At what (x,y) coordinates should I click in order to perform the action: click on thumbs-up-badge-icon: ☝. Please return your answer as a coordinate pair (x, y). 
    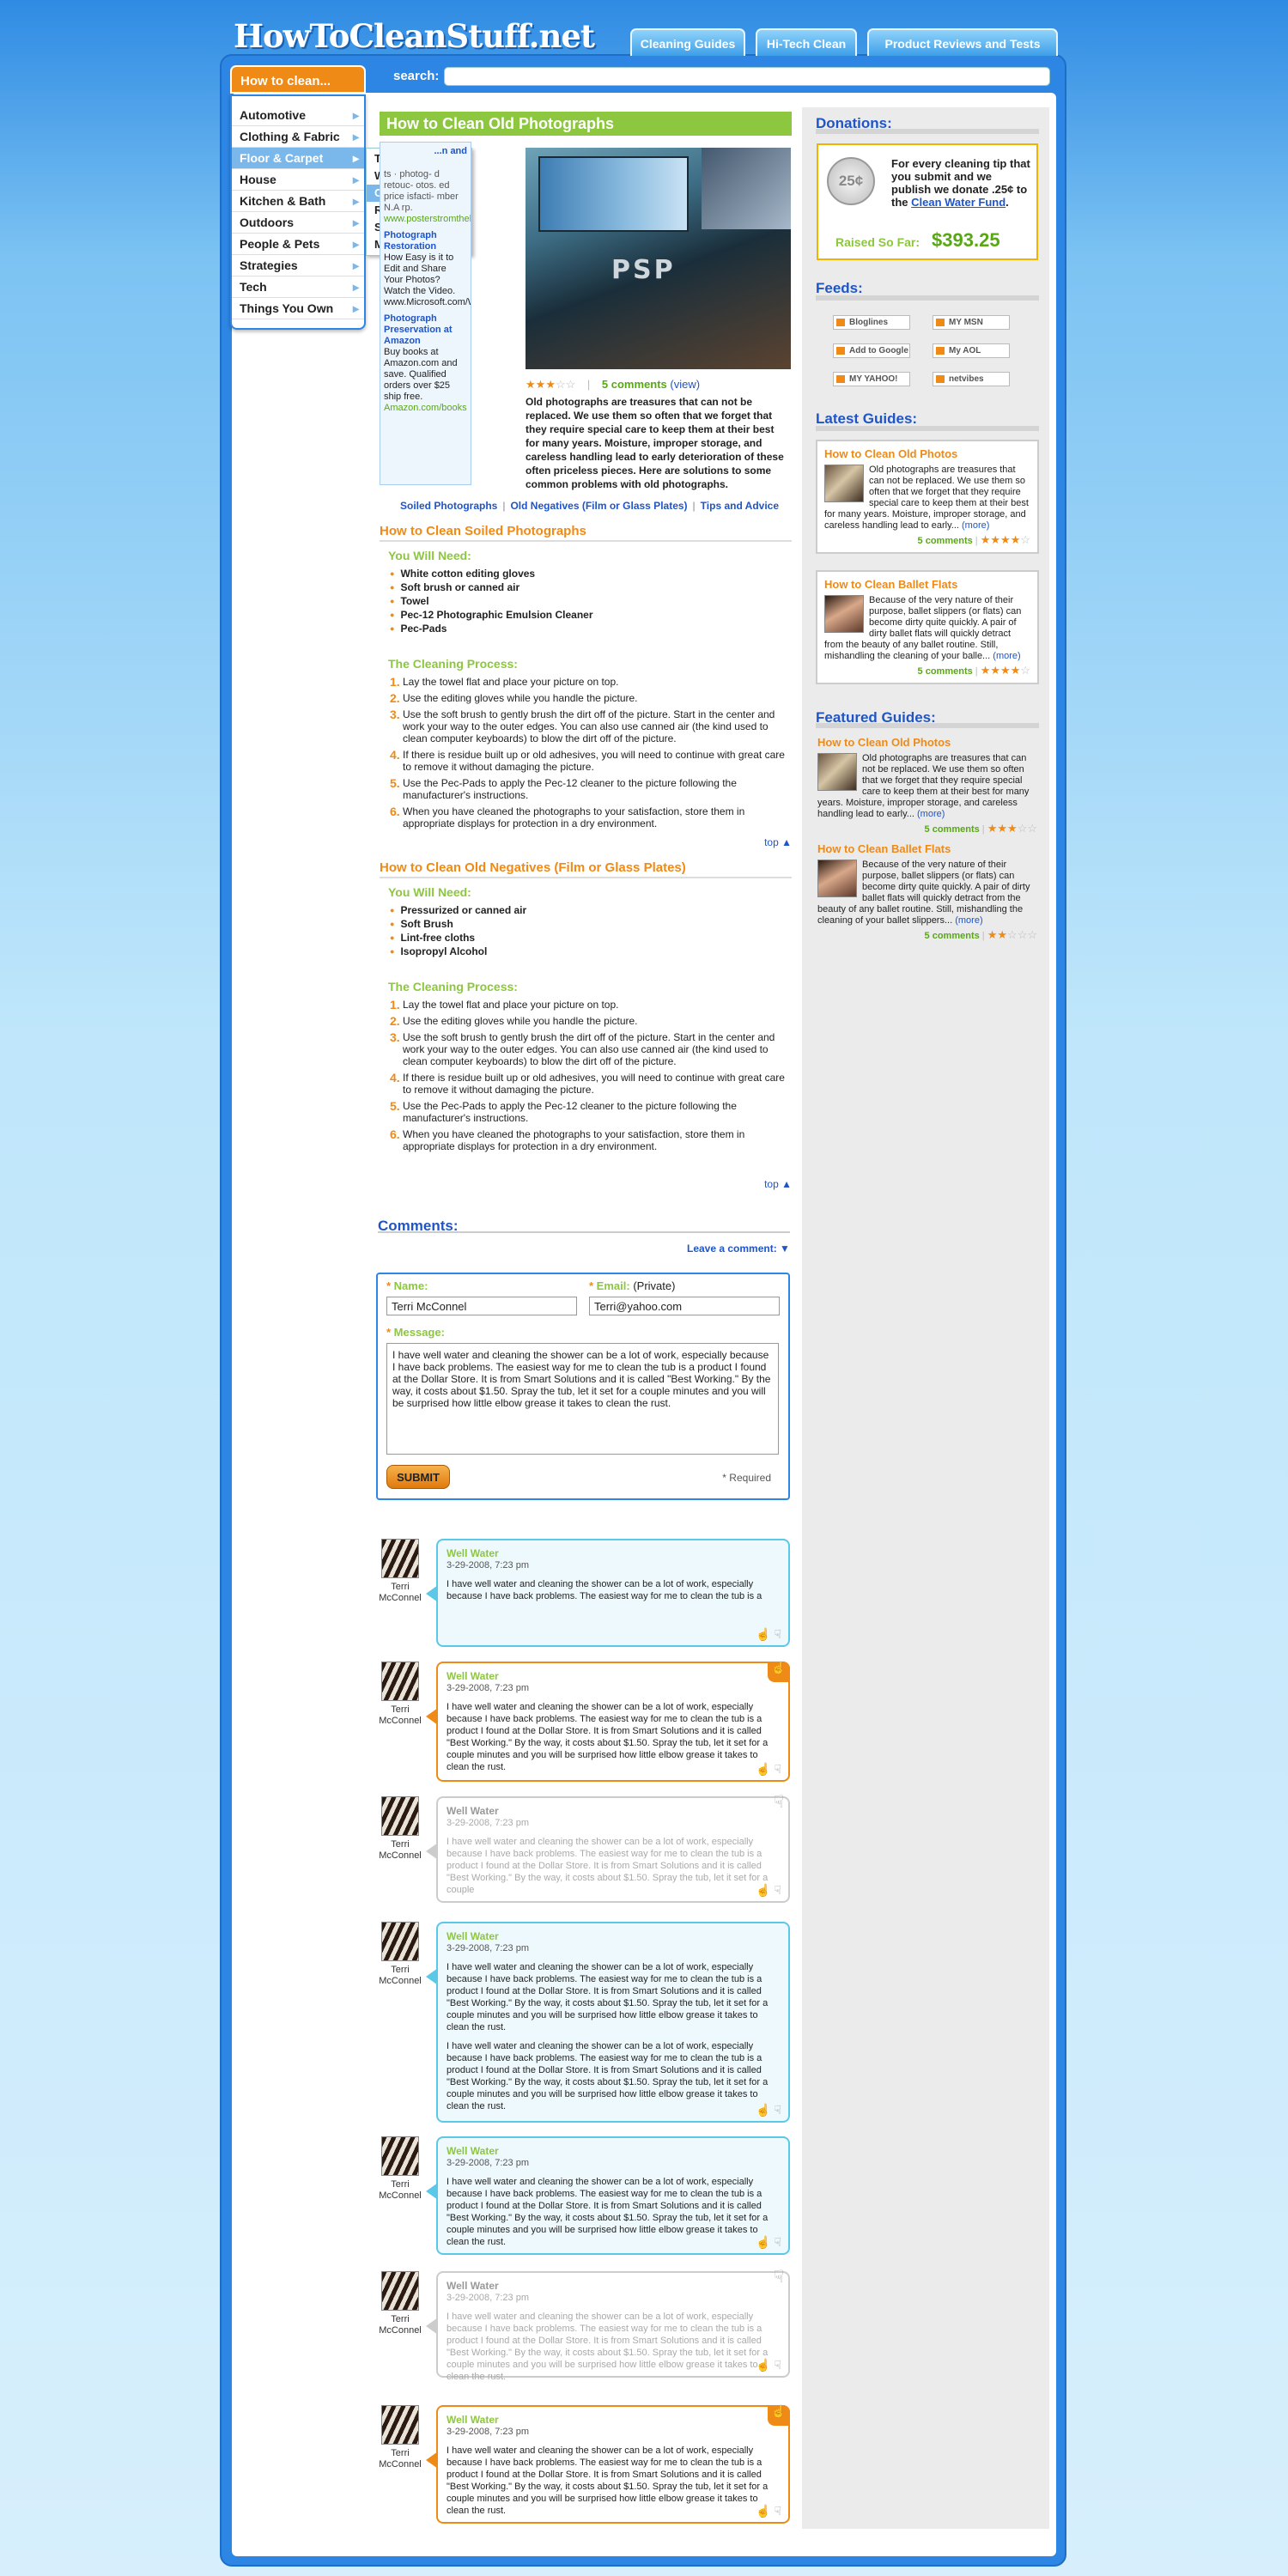
    Looking at the image, I should click on (779, 2415).